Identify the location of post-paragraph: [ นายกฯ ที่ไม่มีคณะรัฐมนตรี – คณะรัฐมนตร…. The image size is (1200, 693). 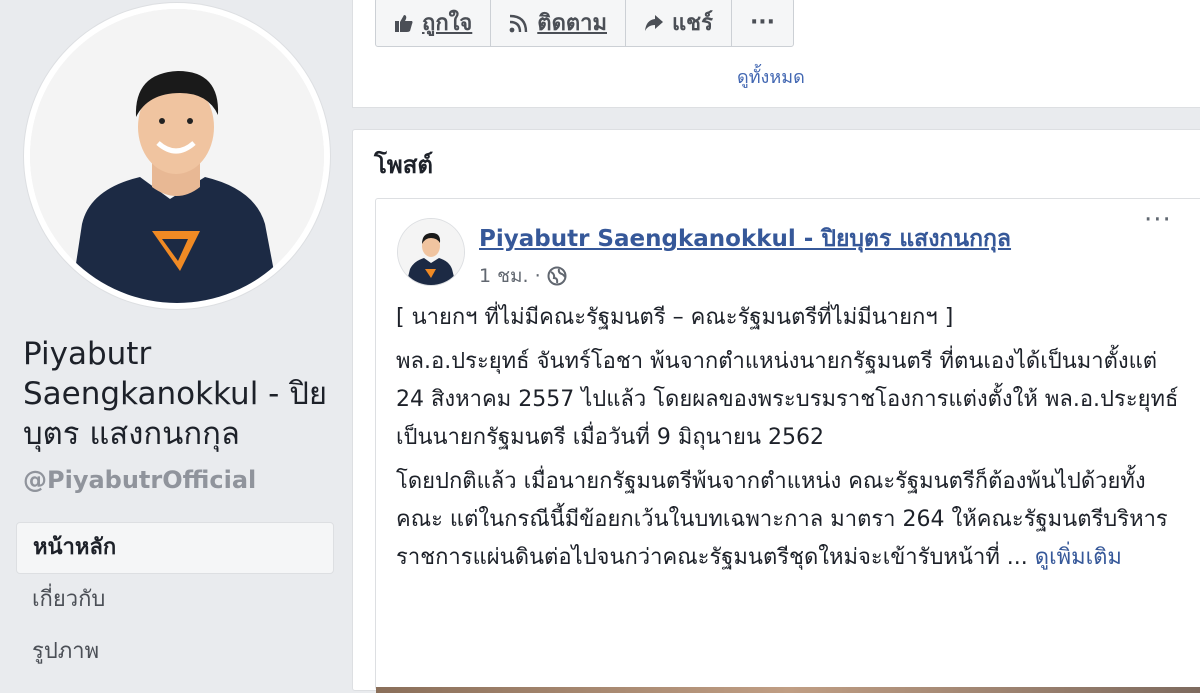
(675, 317).